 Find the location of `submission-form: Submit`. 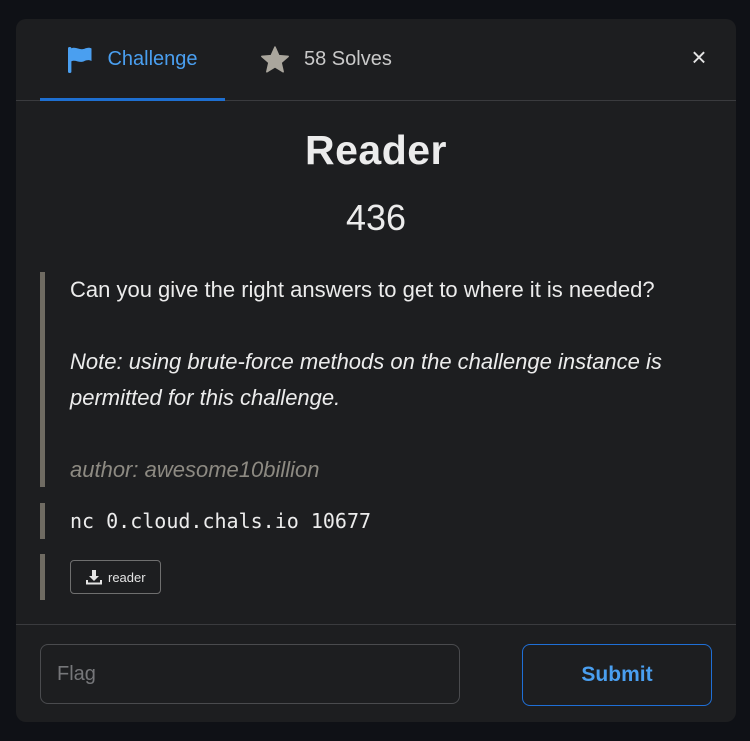

submission-form: Submit is located at coordinates (376, 673).